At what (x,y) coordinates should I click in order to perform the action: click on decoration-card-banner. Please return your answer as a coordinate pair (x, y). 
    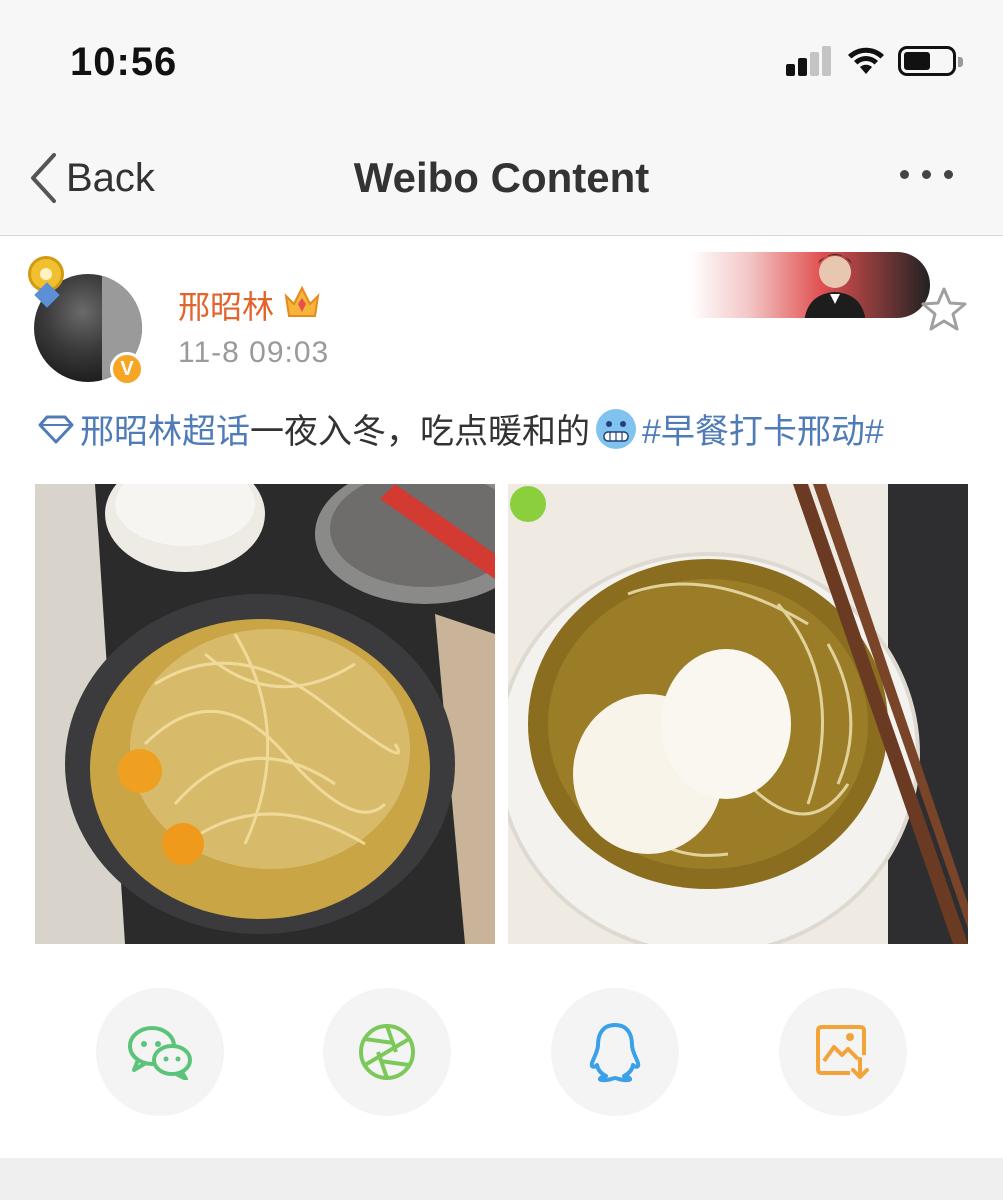
    Looking at the image, I should click on (810, 285).